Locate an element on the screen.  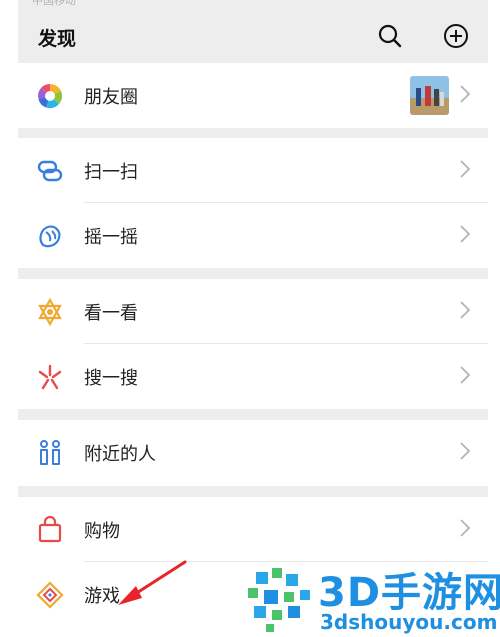
menu-item-shopping: 购物 is located at coordinates (253, 529).